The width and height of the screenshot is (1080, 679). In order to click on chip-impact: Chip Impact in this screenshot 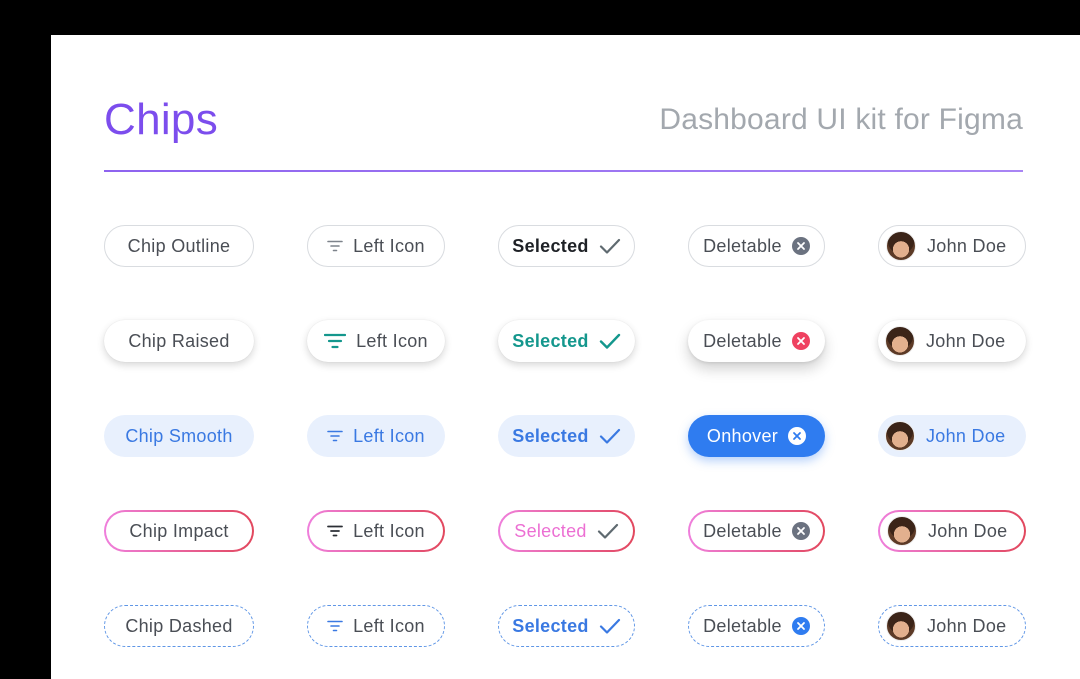, I will do `click(179, 531)`.